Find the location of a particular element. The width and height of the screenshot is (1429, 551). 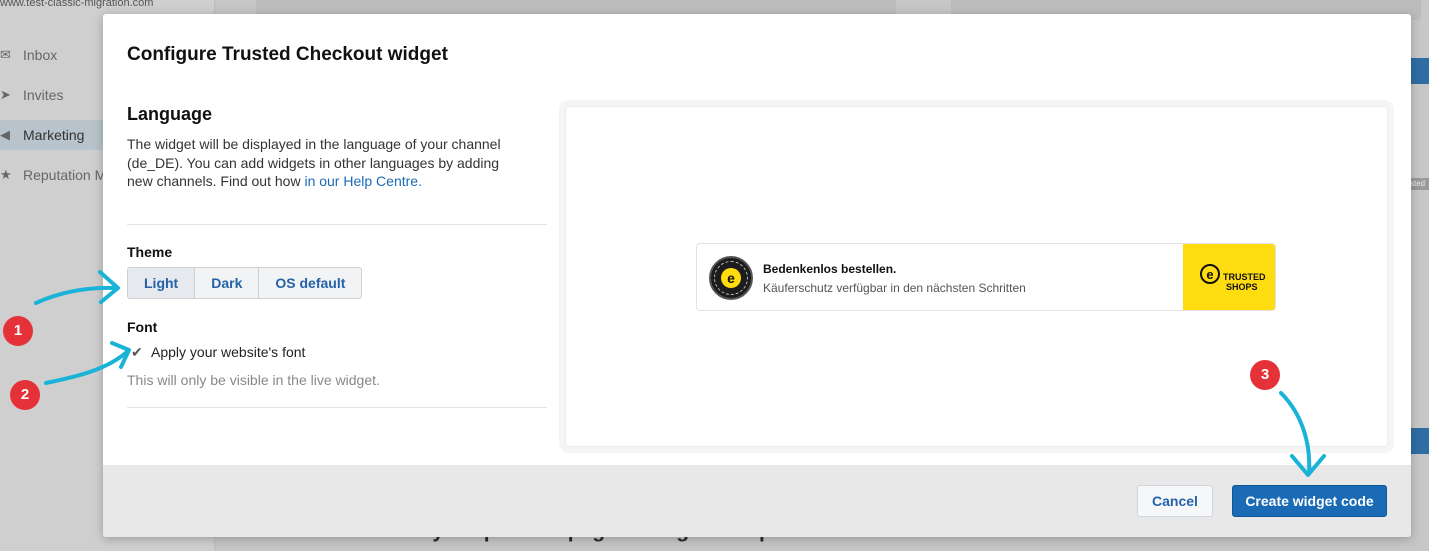

theme-label: Theme is located at coordinates (150, 251).